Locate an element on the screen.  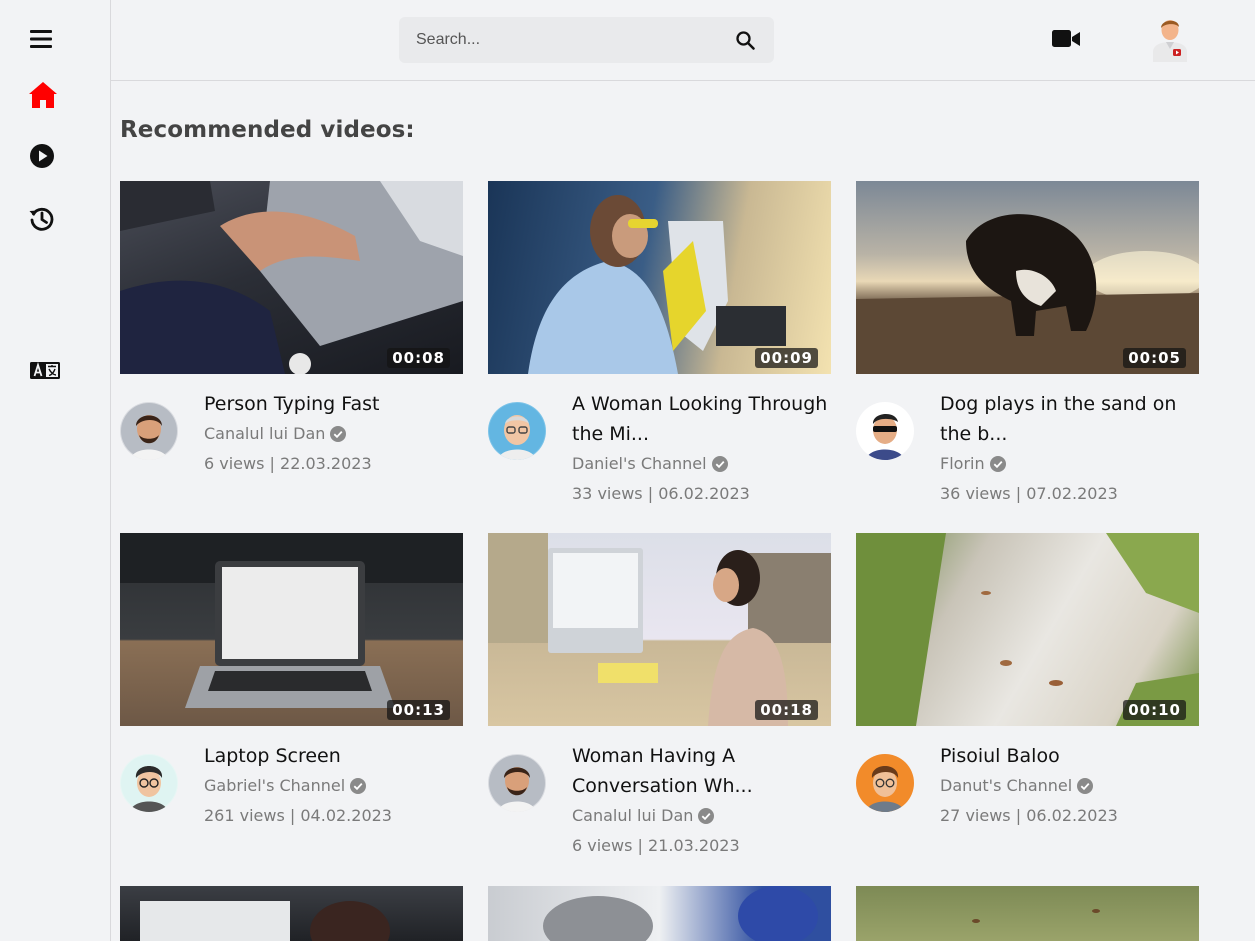
sidebar-item-history is located at coordinates (42, 219).